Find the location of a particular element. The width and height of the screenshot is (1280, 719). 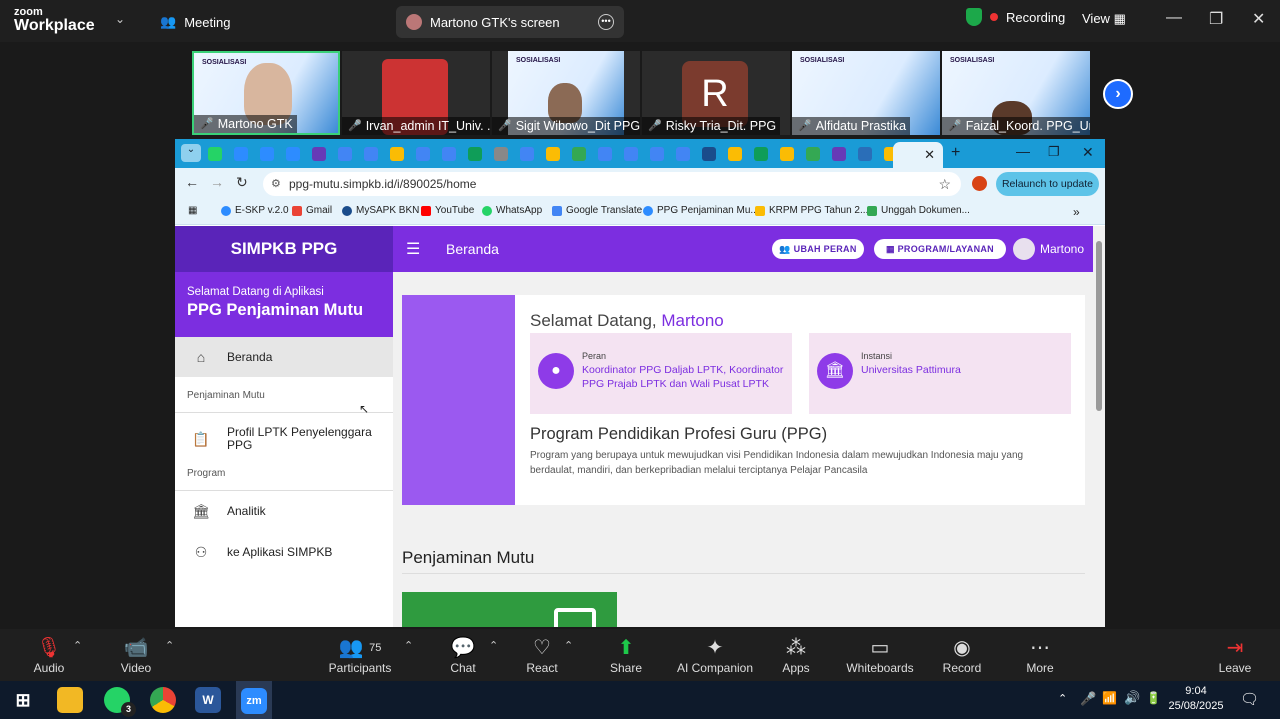

mic-icon: 🎤 is located at coordinates (1088, 699).